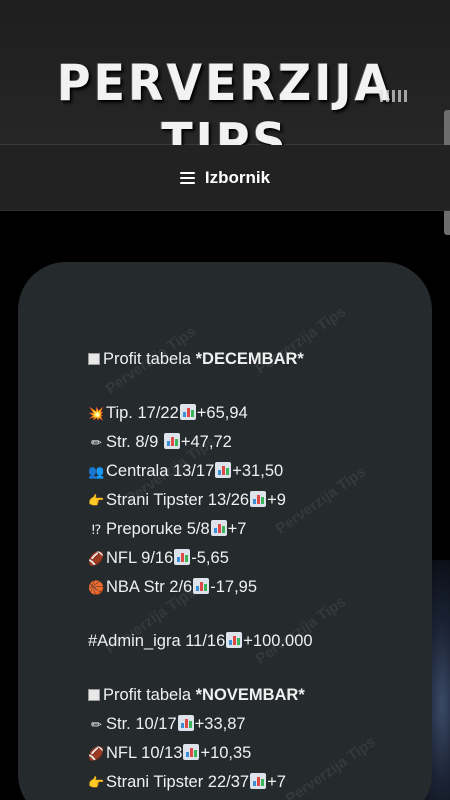 The height and width of the screenshot is (800, 450). Describe the element at coordinates (253, 724) in the screenshot. I see `profit-row: ✏ Str. 10/17 +33,87` at that location.